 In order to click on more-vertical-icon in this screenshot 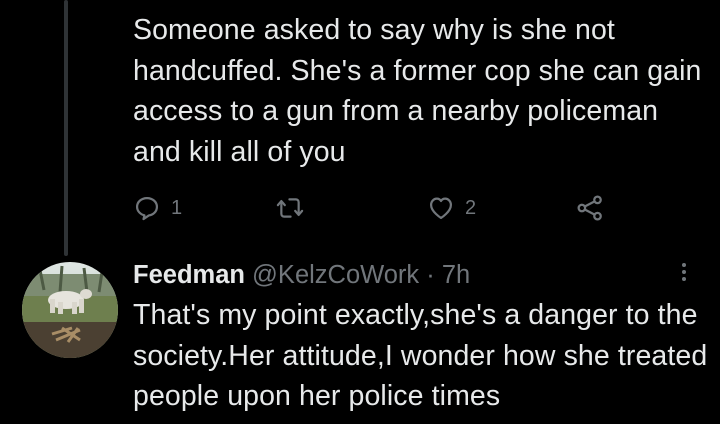, I will do `click(684, 274)`.